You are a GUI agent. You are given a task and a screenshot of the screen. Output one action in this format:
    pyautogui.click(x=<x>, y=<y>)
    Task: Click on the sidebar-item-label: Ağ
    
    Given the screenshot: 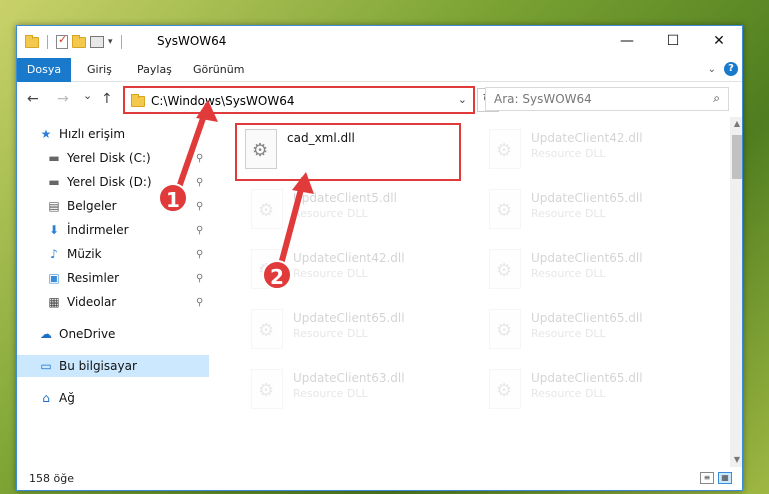 What is the action you would take?
    pyautogui.click(x=67, y=398)
    